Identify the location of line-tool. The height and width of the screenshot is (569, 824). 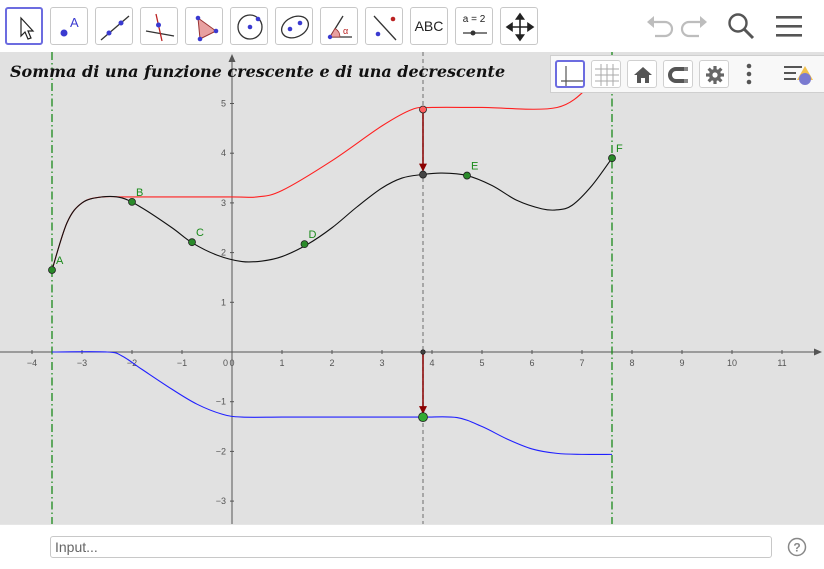
(114, 26).